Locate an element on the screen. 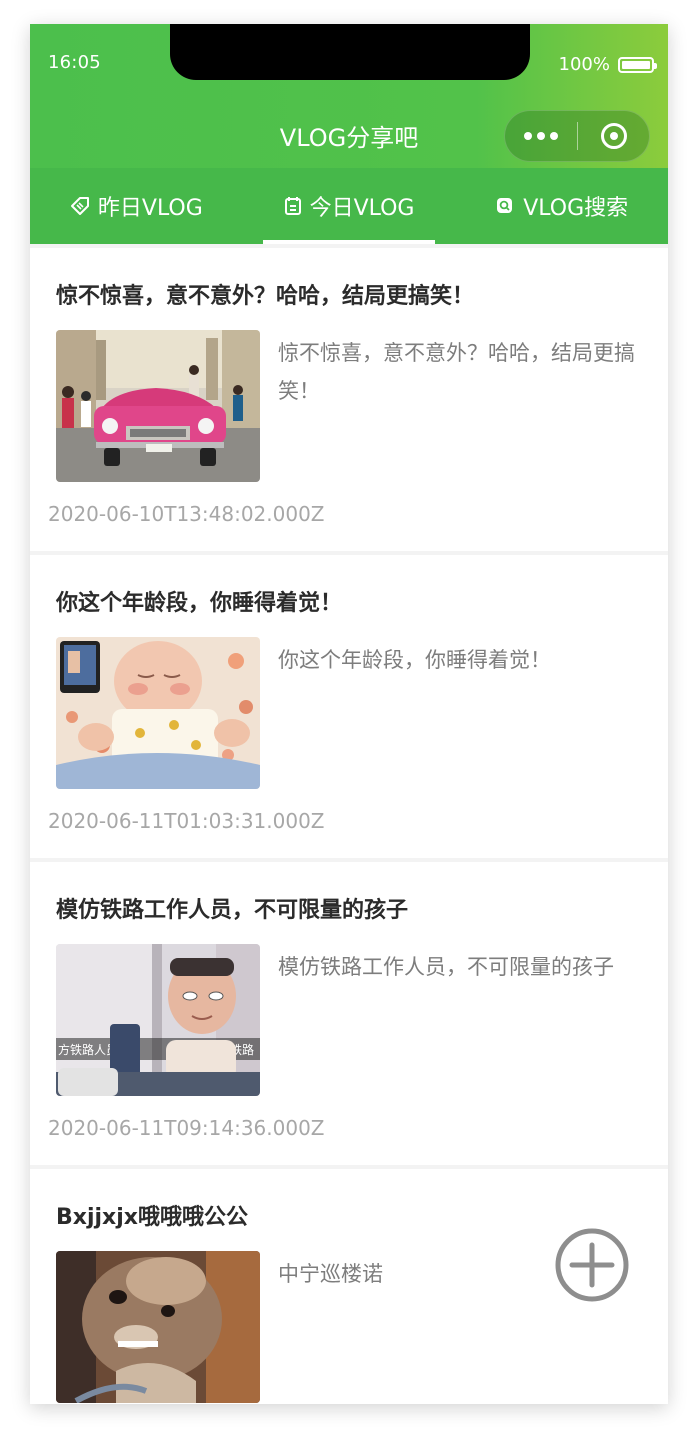 The width and height of the screenshot is (698, 1434). tab-bar: 昨日VLOG 今日VLOG VLOG搜索 is located at coordinates (349, 206).